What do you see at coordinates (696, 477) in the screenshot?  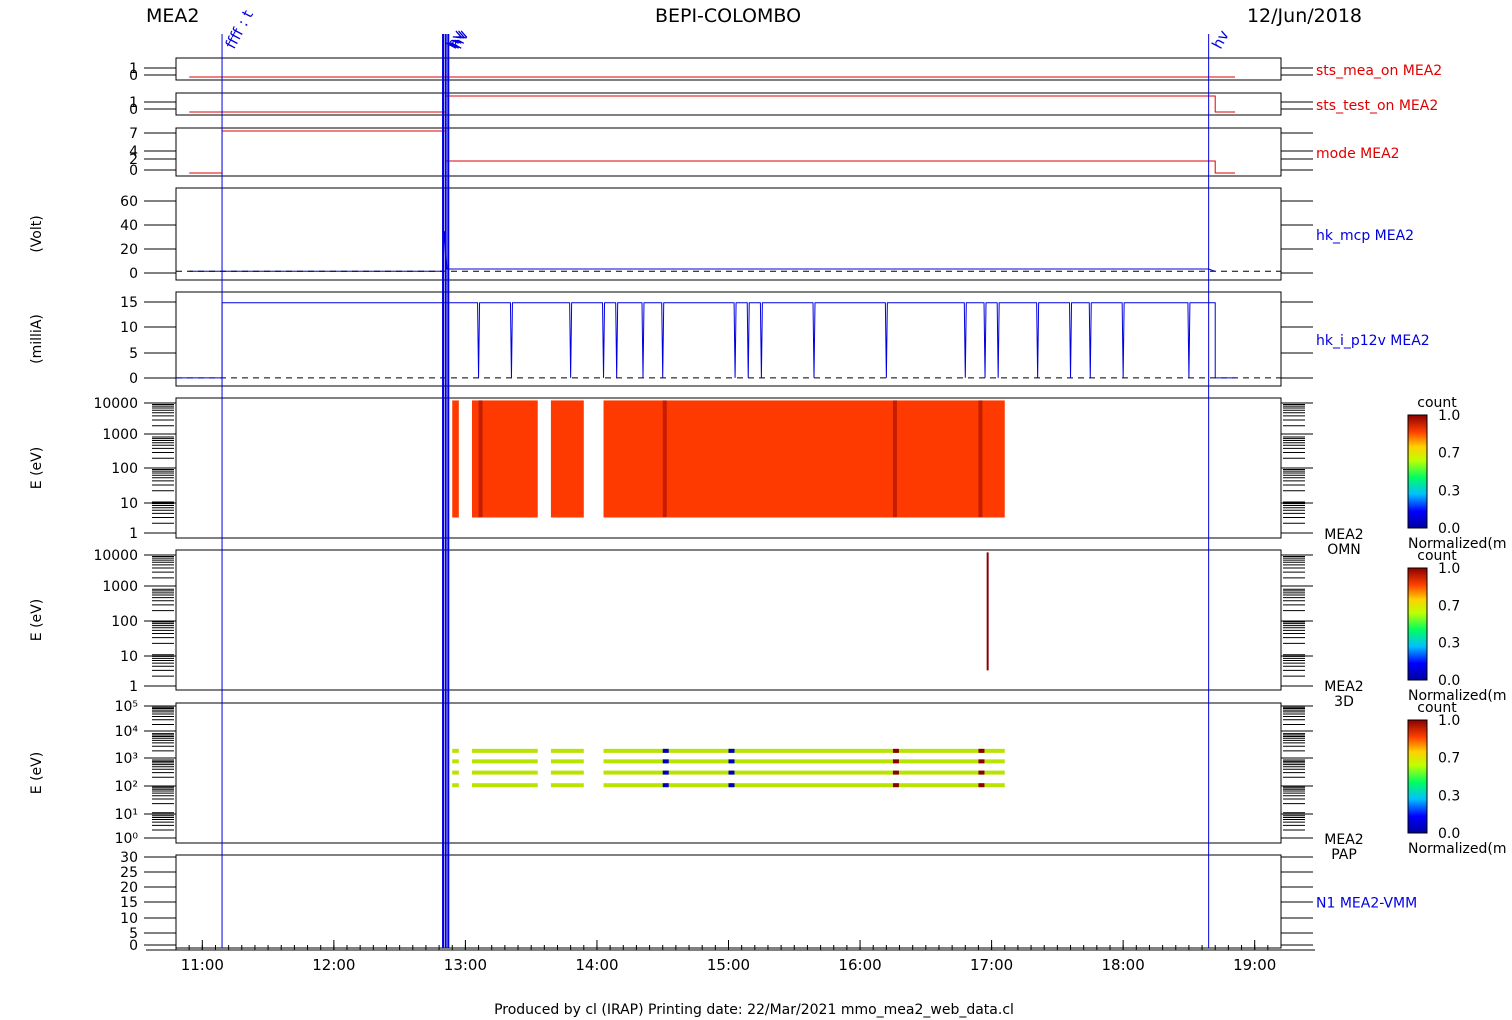 I see `panel-6: 10000 1000 100 10 1 E (eV) MEA2OMN` at bounding box center [696, 477].